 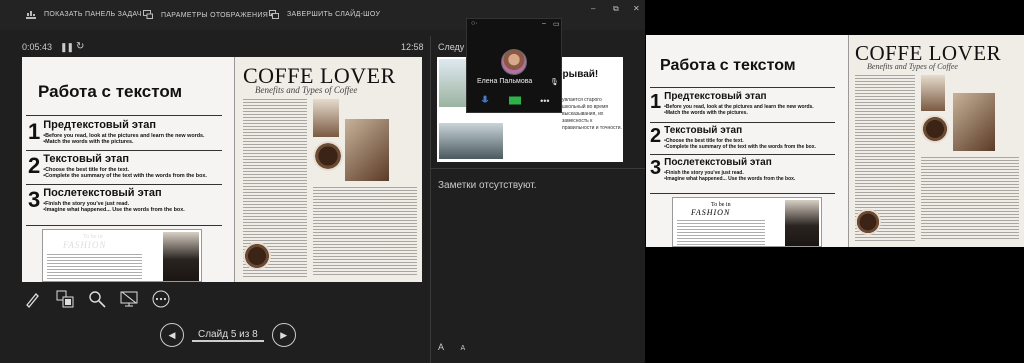 What do you see at coordinates (616, 9) in the screenshot?
I see `restore-icon: ⧉` at bounding box center [616, 9].